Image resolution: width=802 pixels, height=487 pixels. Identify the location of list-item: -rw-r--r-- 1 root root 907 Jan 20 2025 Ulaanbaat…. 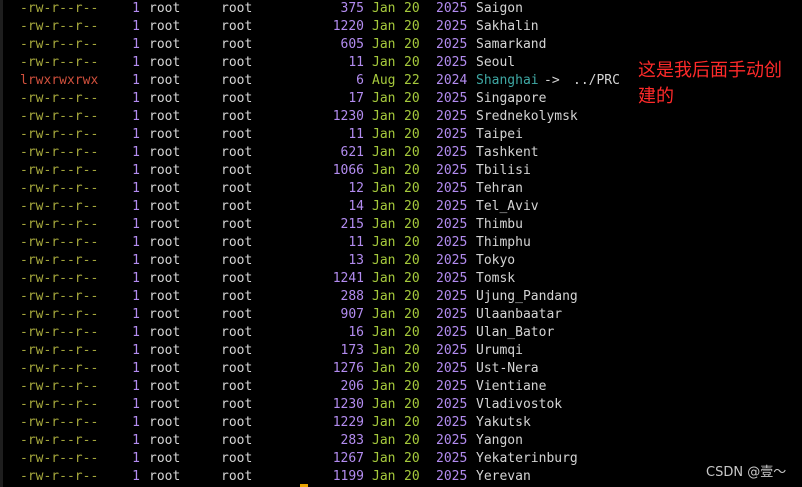
(315, 315).